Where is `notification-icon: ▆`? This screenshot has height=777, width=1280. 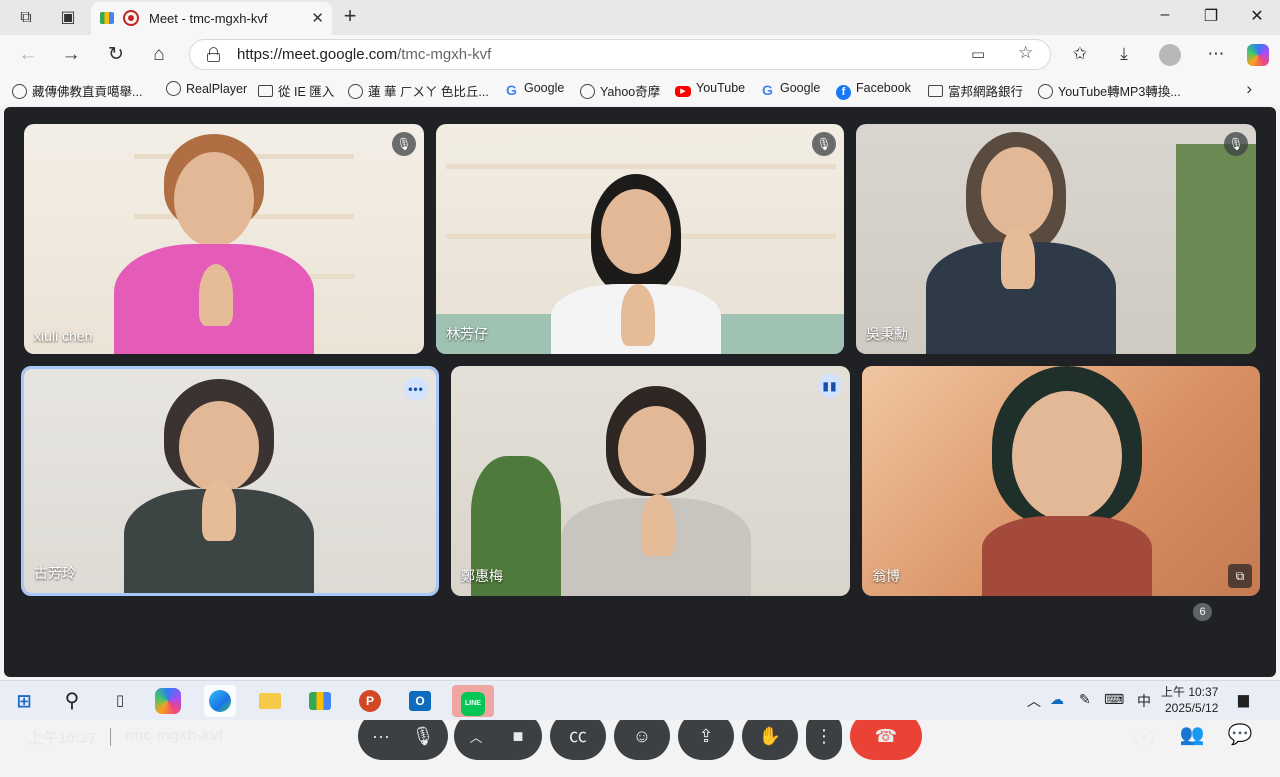 notification-icon: ▆ is located at coordinates (1243, 699).